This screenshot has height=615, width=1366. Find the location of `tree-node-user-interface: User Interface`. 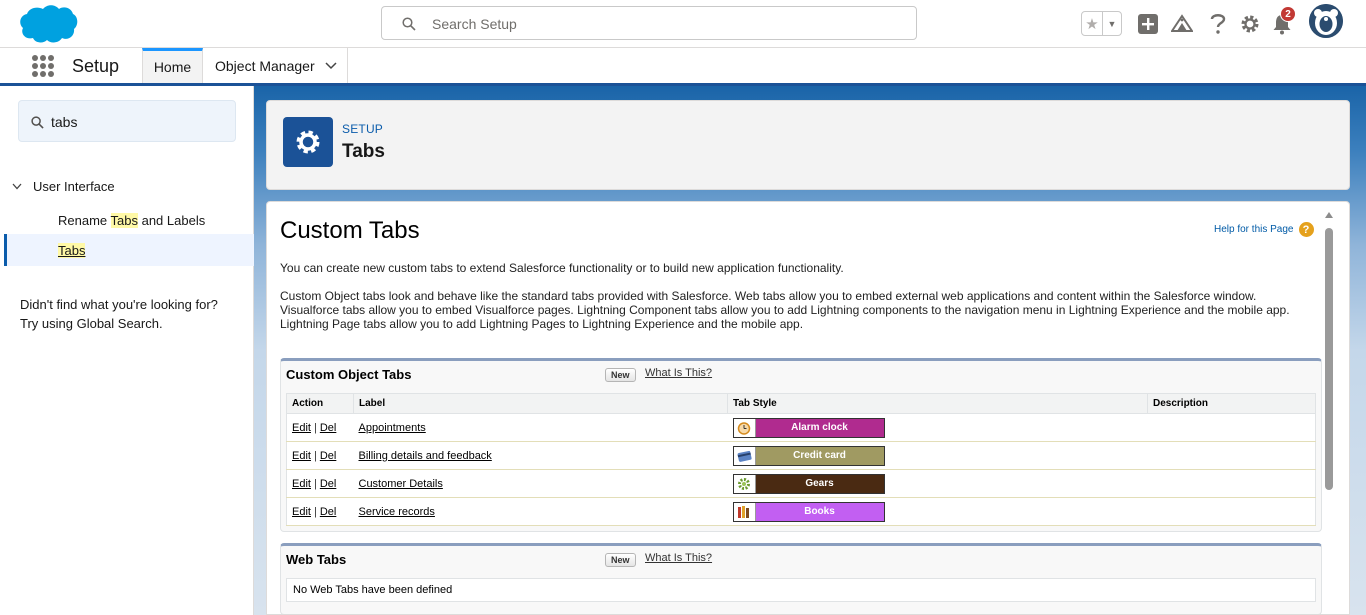

tree-node-user-interface: User Interface is located at coordinates (63, 186).